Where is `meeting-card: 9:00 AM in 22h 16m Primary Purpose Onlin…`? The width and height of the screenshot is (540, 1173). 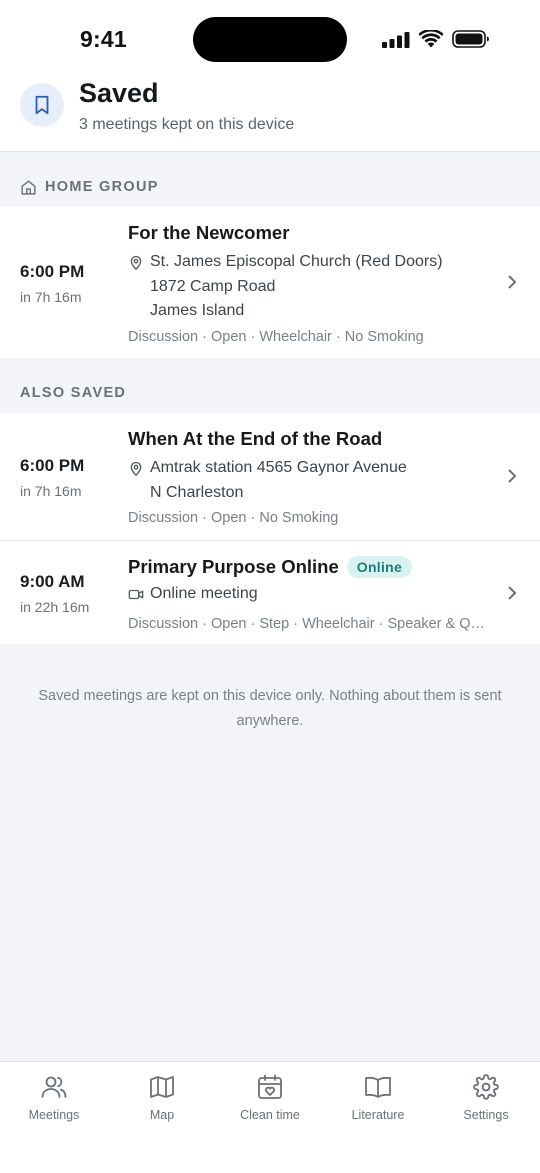
meeting-card: 9:00 AM in 22h 16m Primary Purpose Onlin… is located at coordinates (270, 592).